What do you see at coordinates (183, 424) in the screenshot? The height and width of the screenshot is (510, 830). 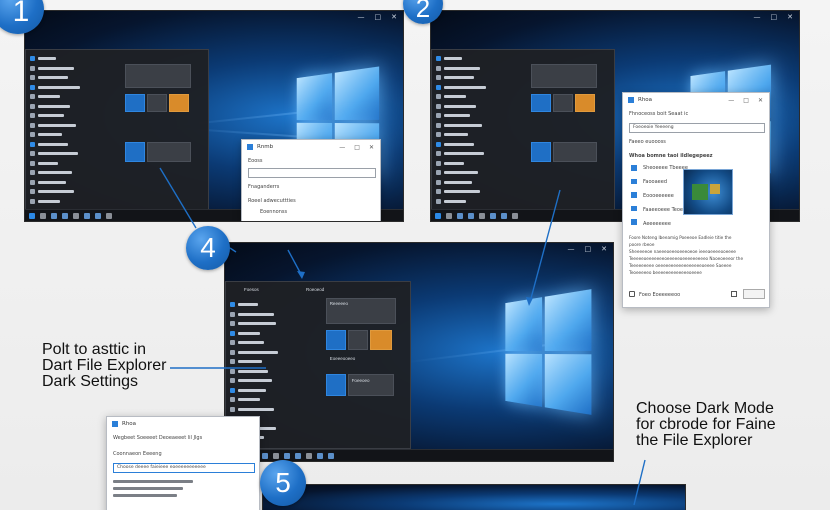 I see `dialog-titlebar: Rhoa` at bounding box center [183, 424].